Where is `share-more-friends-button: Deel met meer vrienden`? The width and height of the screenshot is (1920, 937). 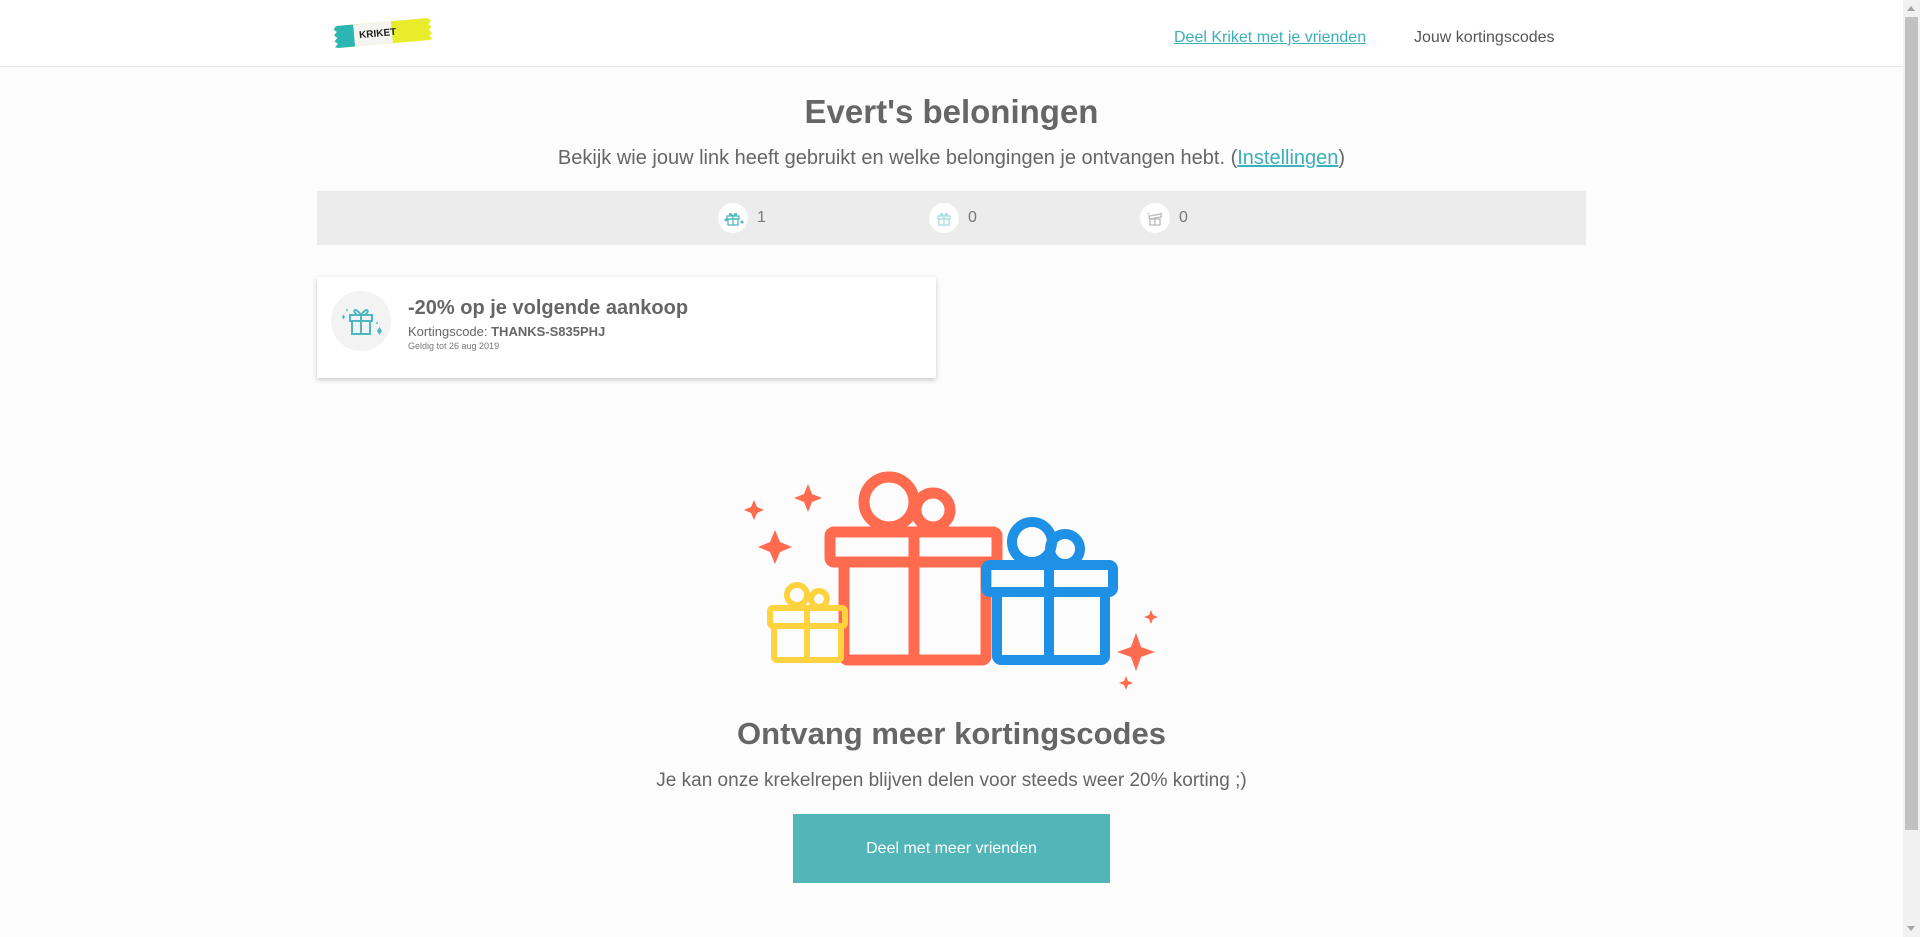
share-more-friends-button: Deel met meer vrienden is located at coordinates (951, 848).